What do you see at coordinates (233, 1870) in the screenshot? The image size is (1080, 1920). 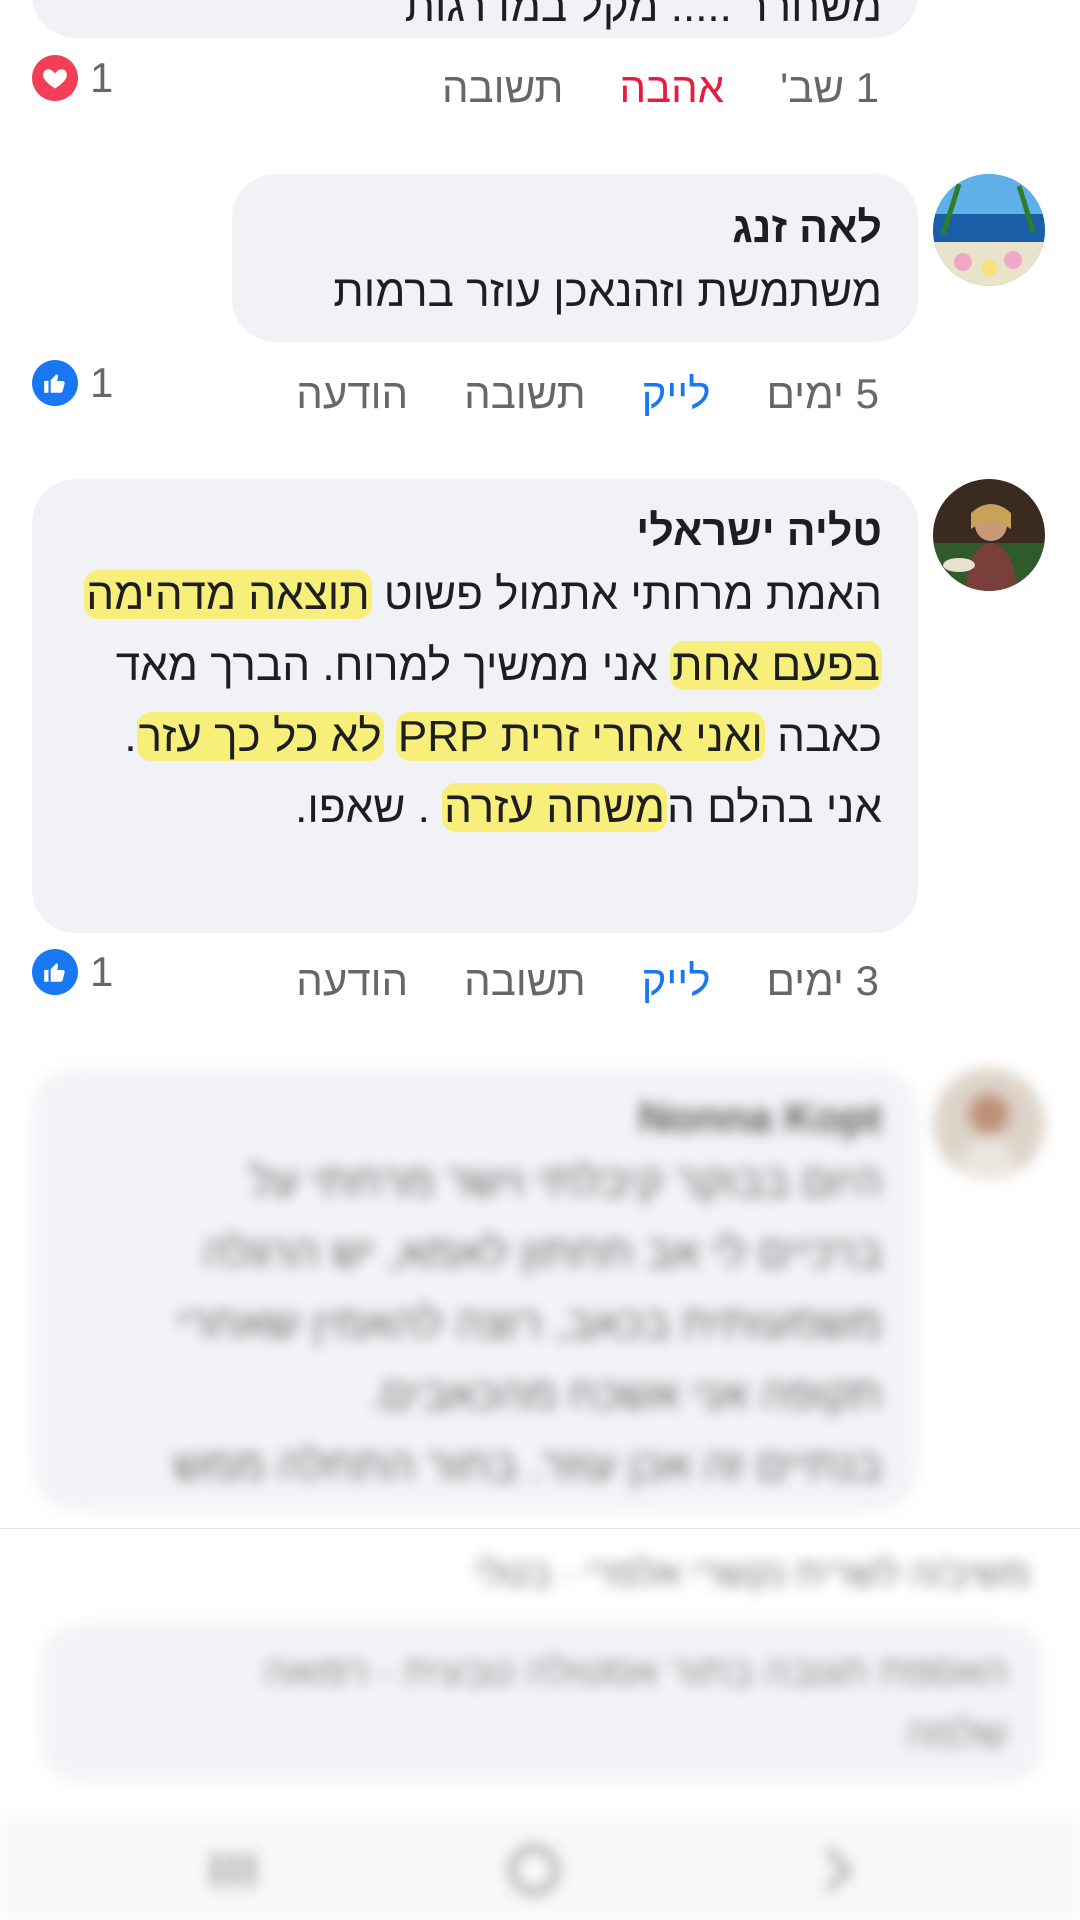 I see `recent-apps-icon` at bounding box center [233, 1870].